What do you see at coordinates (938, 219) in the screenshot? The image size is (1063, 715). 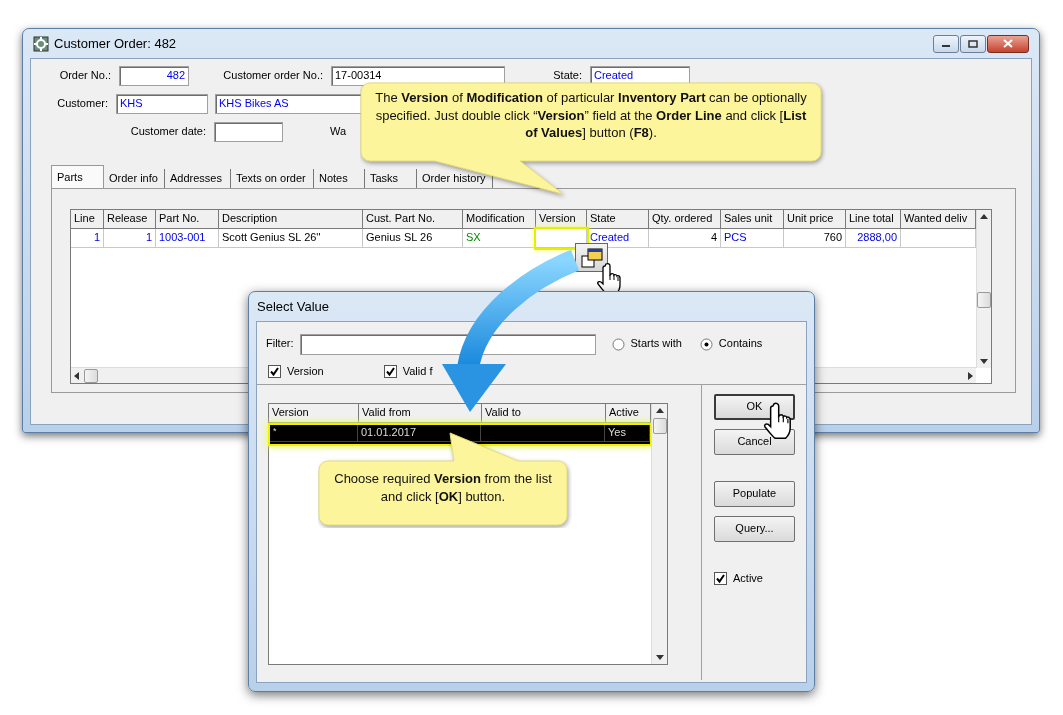 I see `column-header: Wanted deliv` at bounding box center [938, 219].